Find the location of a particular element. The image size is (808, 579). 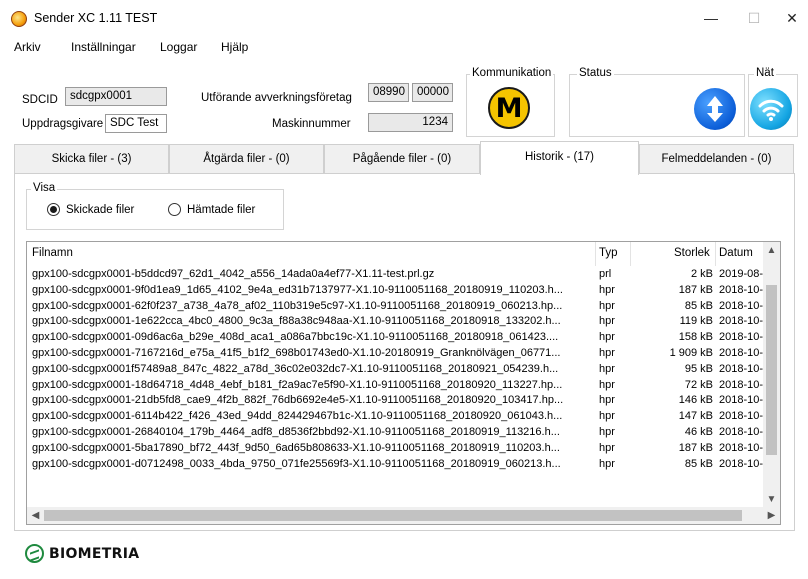

cell-typ: prl is located at coordinates (605, 274).